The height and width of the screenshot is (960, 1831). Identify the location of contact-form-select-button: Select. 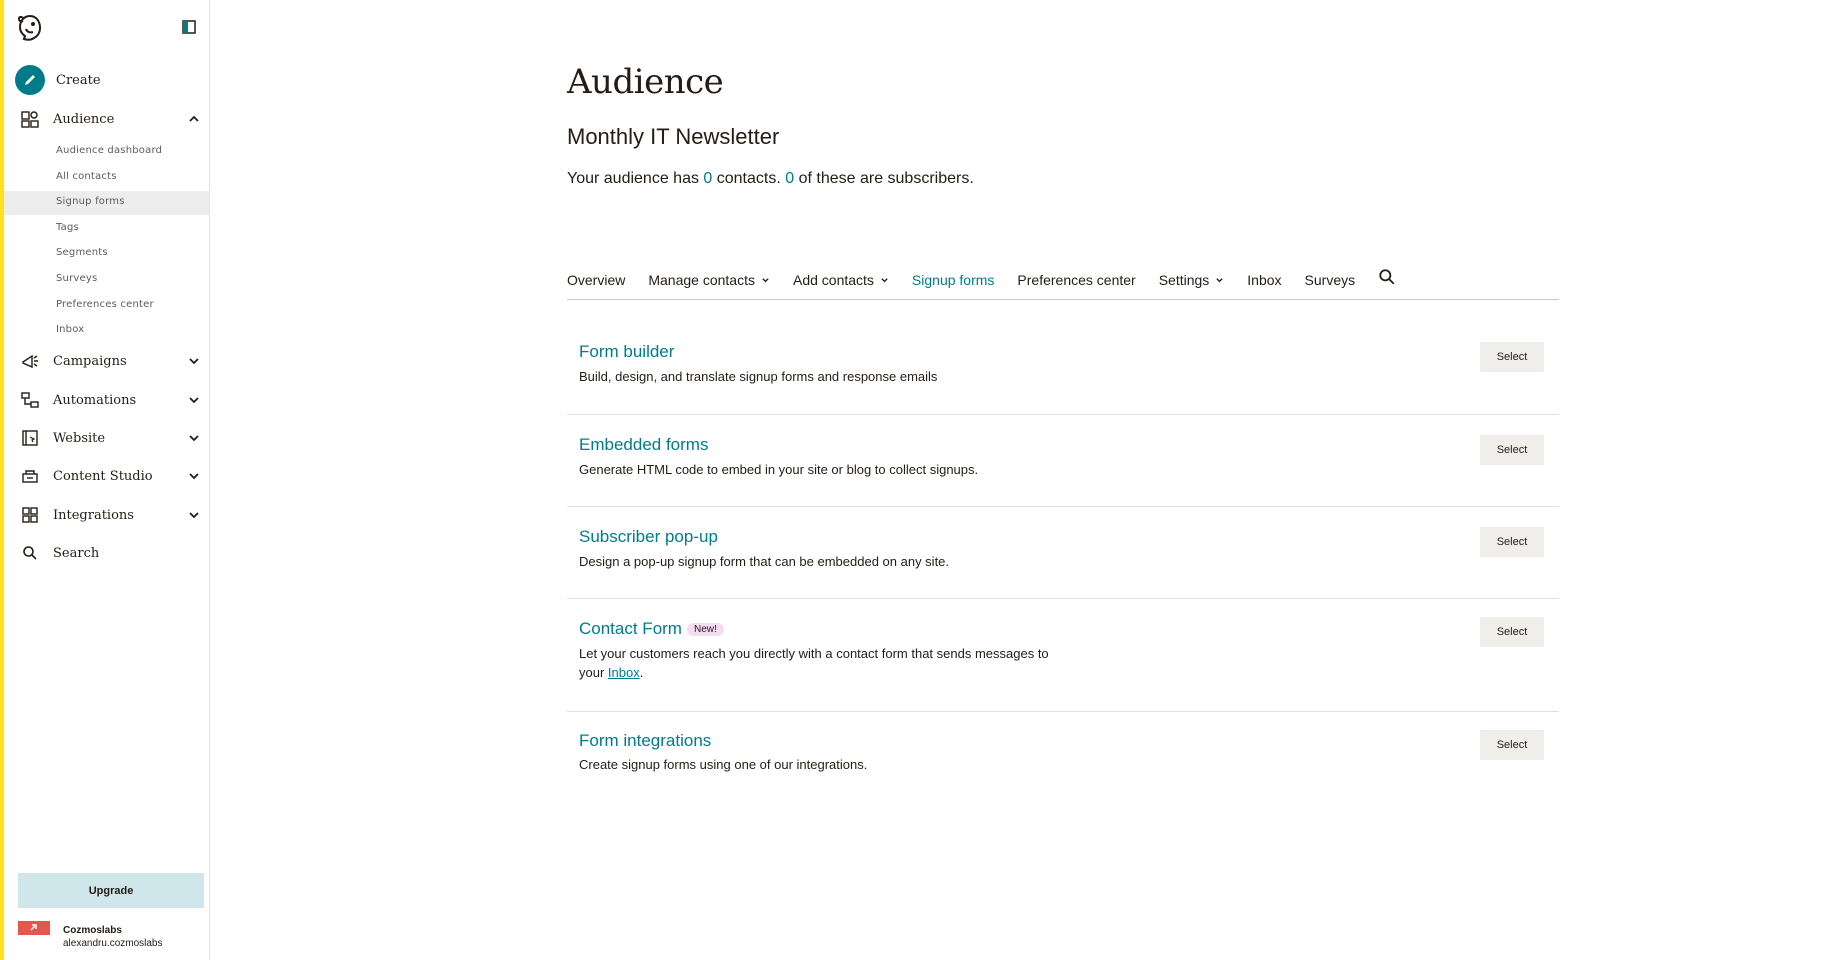
(1512, 632).